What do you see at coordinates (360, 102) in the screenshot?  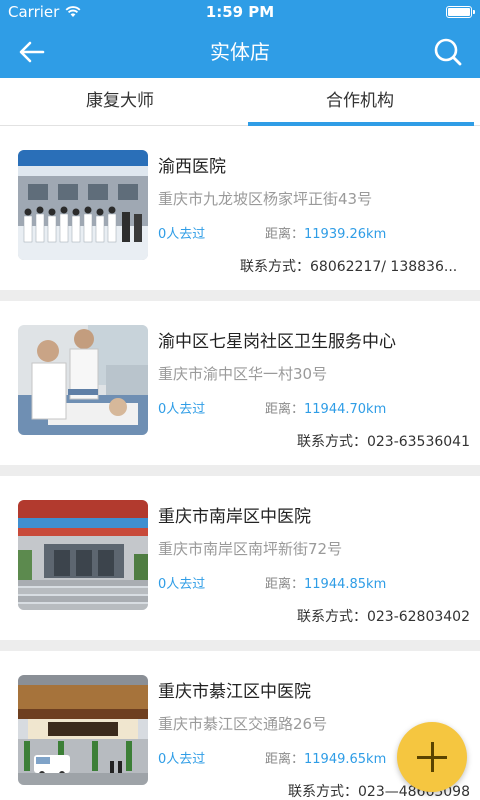 I see `tab-partner-institutions: 合作机构` at bounding box center [360, 102].